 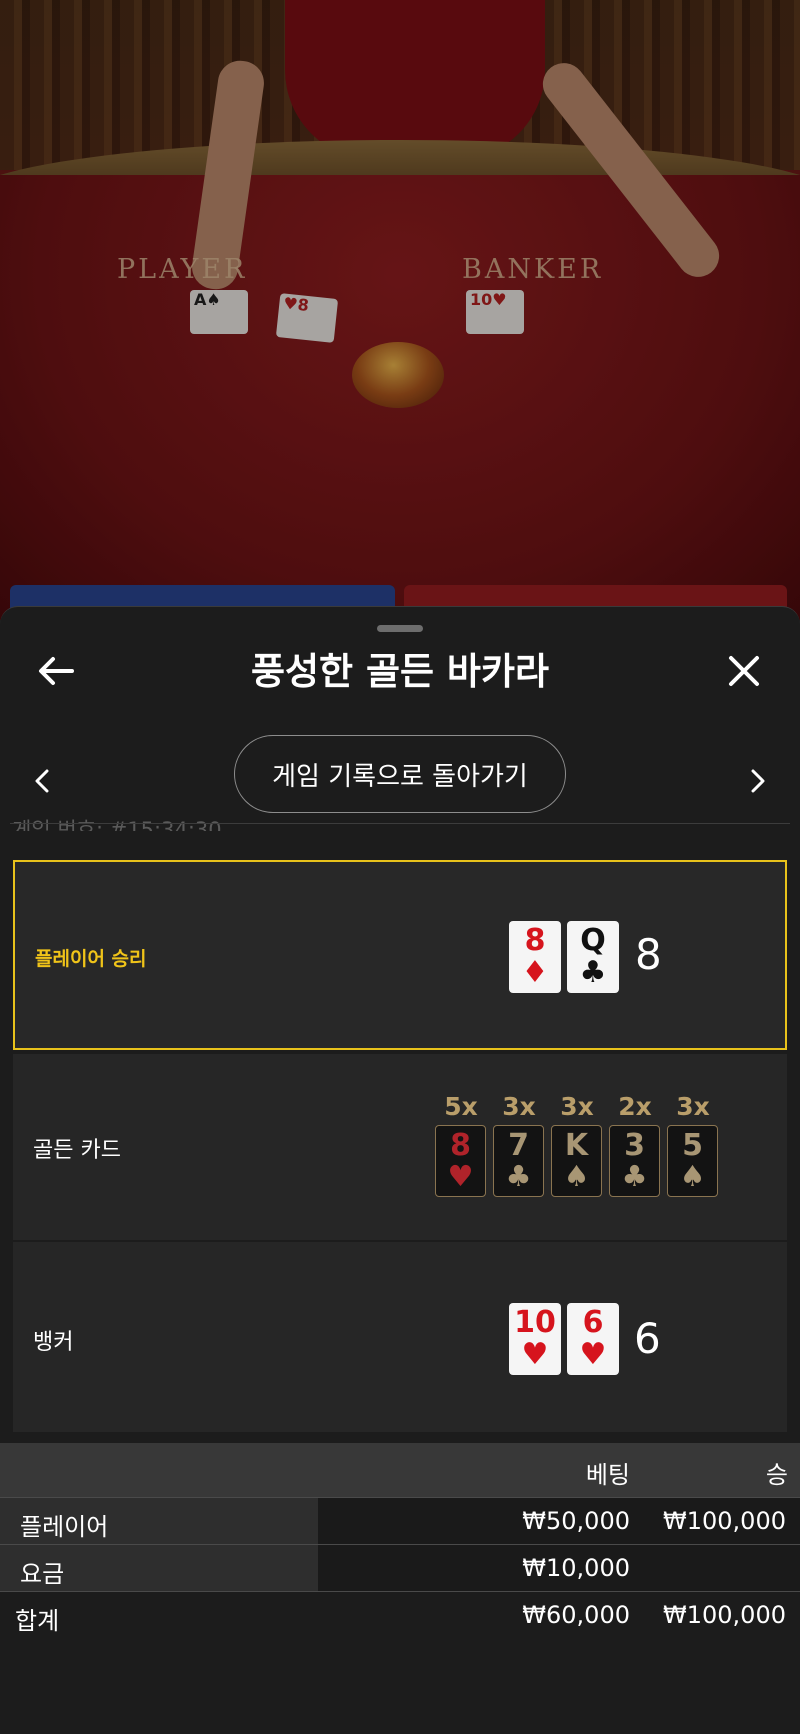 What do you see at coordinates (91, 959) in the screenshot?
I see `result-label: 플레이어 승리` at bounding box center [91, 959].